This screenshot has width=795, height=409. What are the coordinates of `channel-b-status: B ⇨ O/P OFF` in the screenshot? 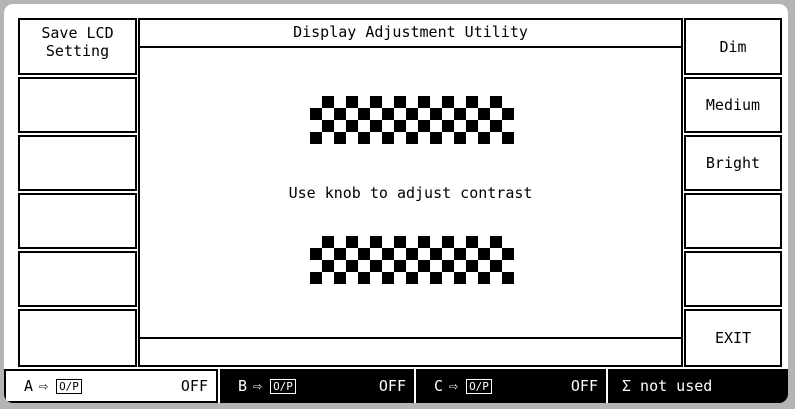 It's located at (316, 386).